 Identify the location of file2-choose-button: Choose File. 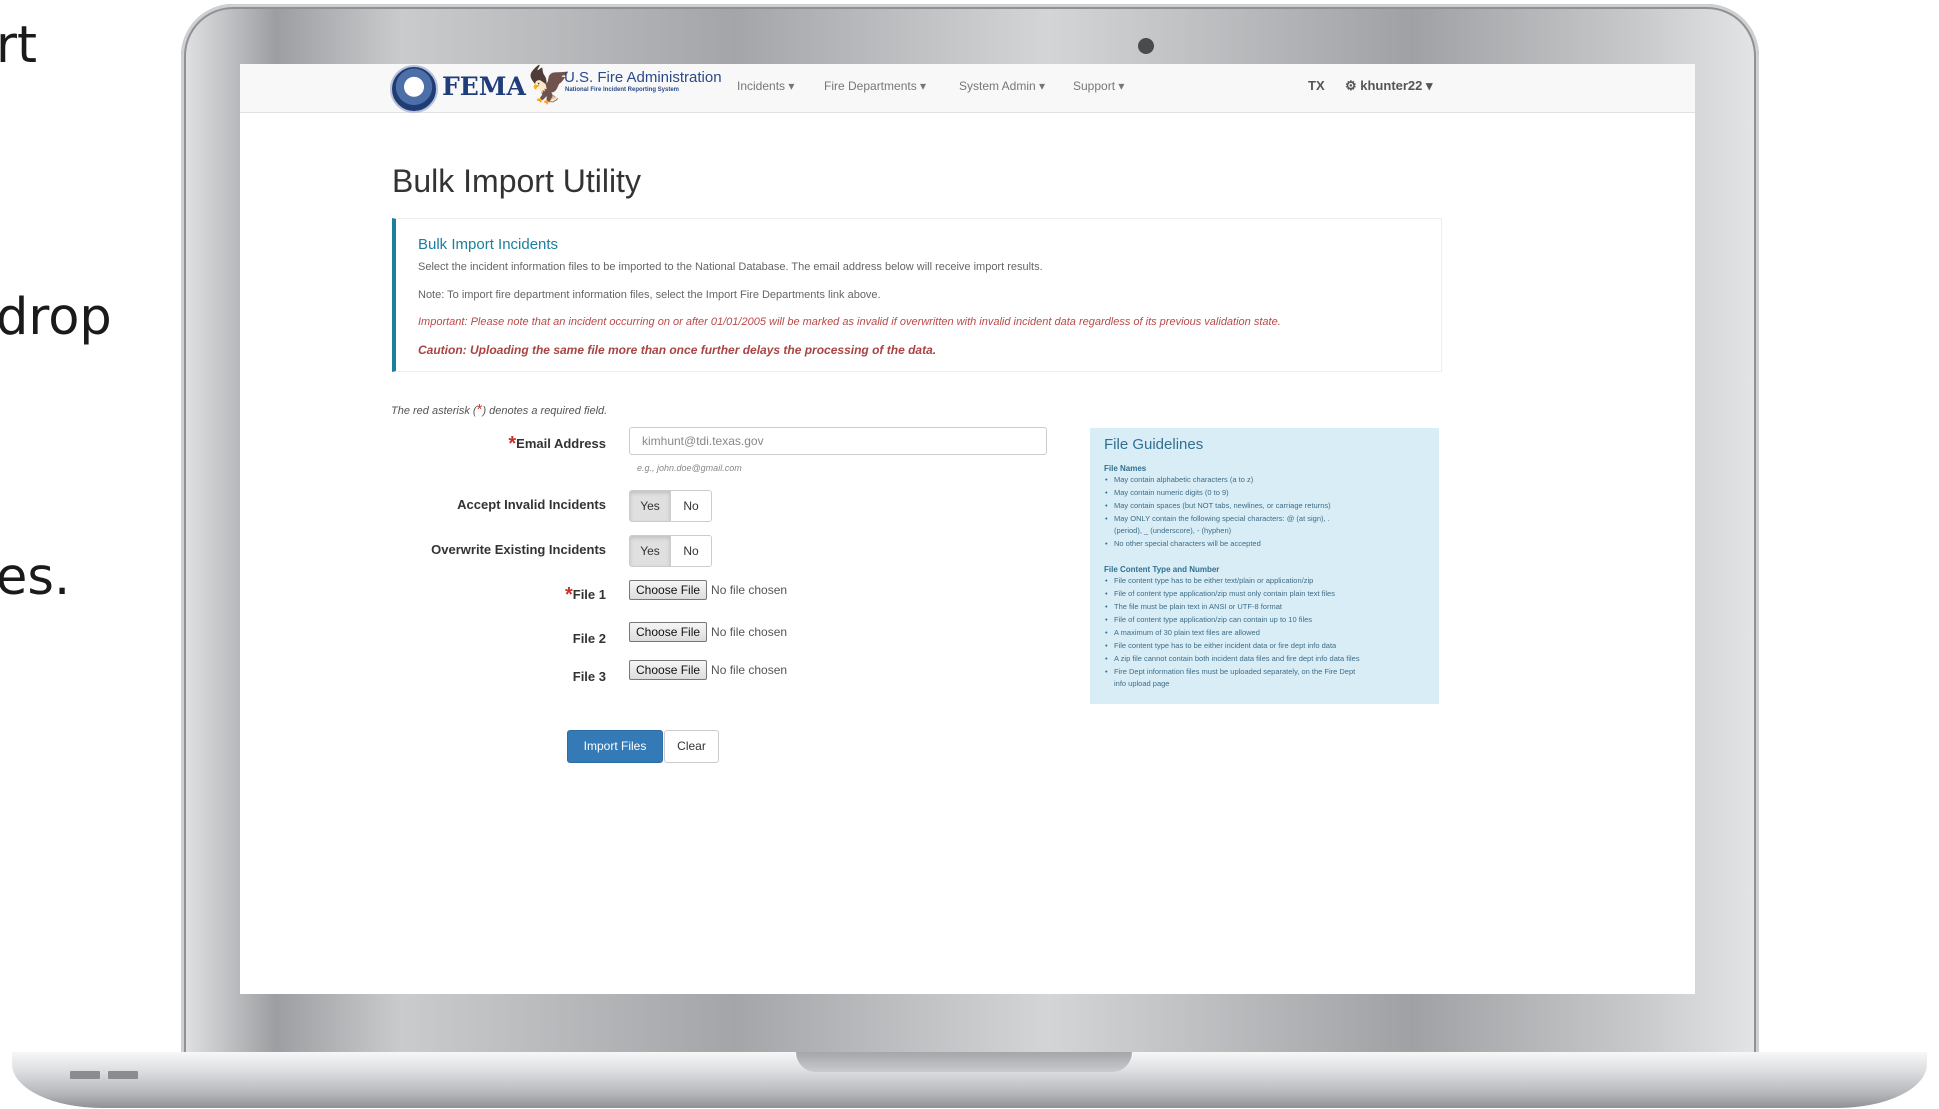
(668, 632).